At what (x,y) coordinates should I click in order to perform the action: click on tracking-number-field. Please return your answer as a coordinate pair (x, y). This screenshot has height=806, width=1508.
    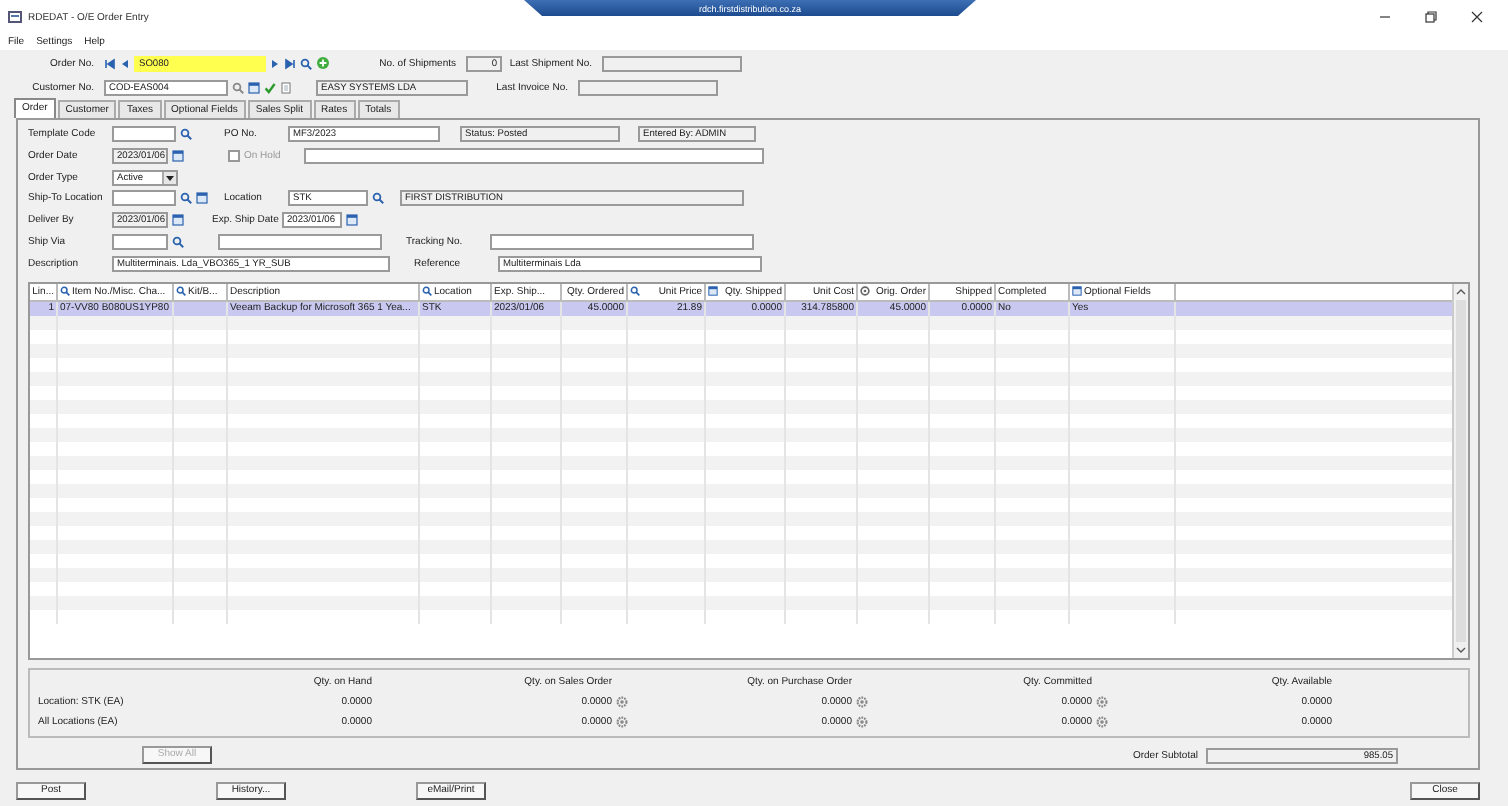
    Looking at the image, I should click on (622, 241).